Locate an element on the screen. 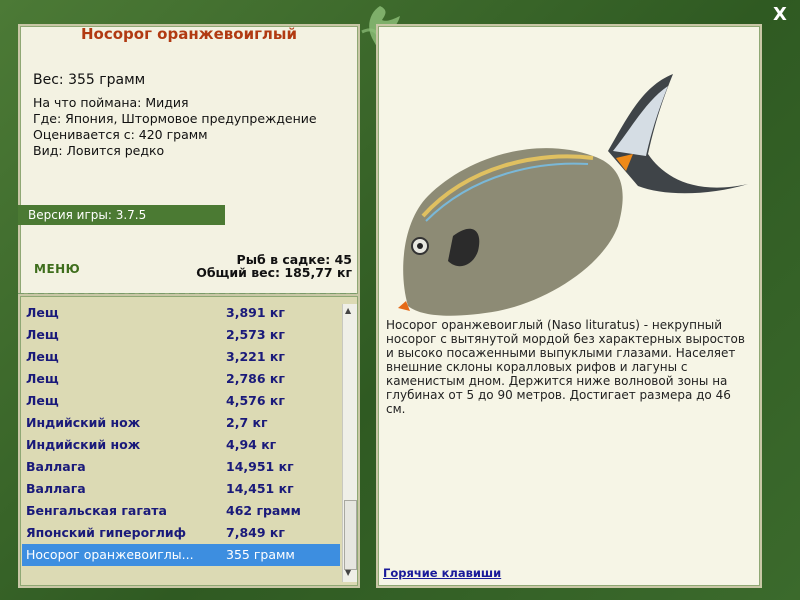  hotkeys-link: Горячие клавиши is located at coordinates (442, 573).